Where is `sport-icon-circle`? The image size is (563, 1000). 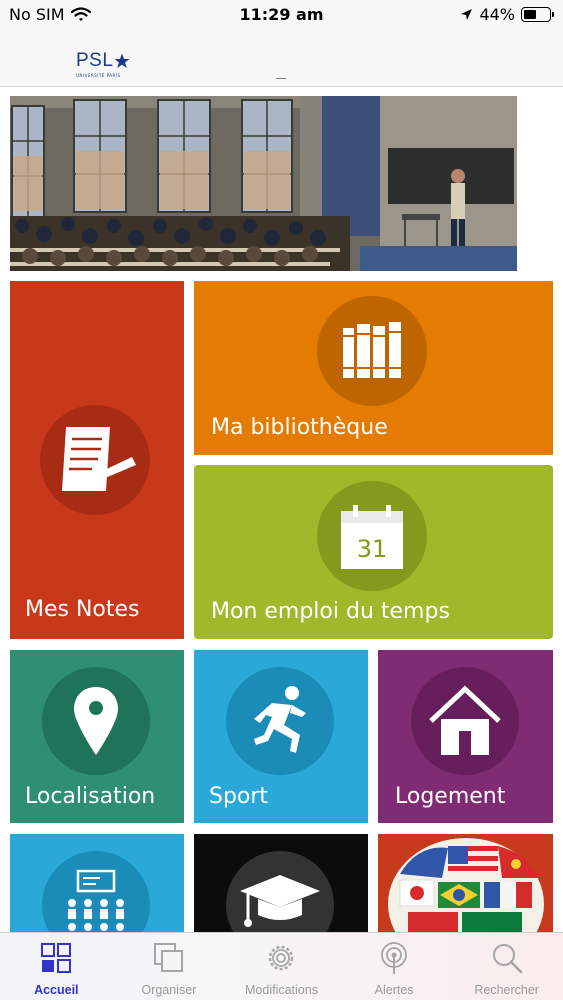 sport-icon-circle is located at coordinates (280, 721).